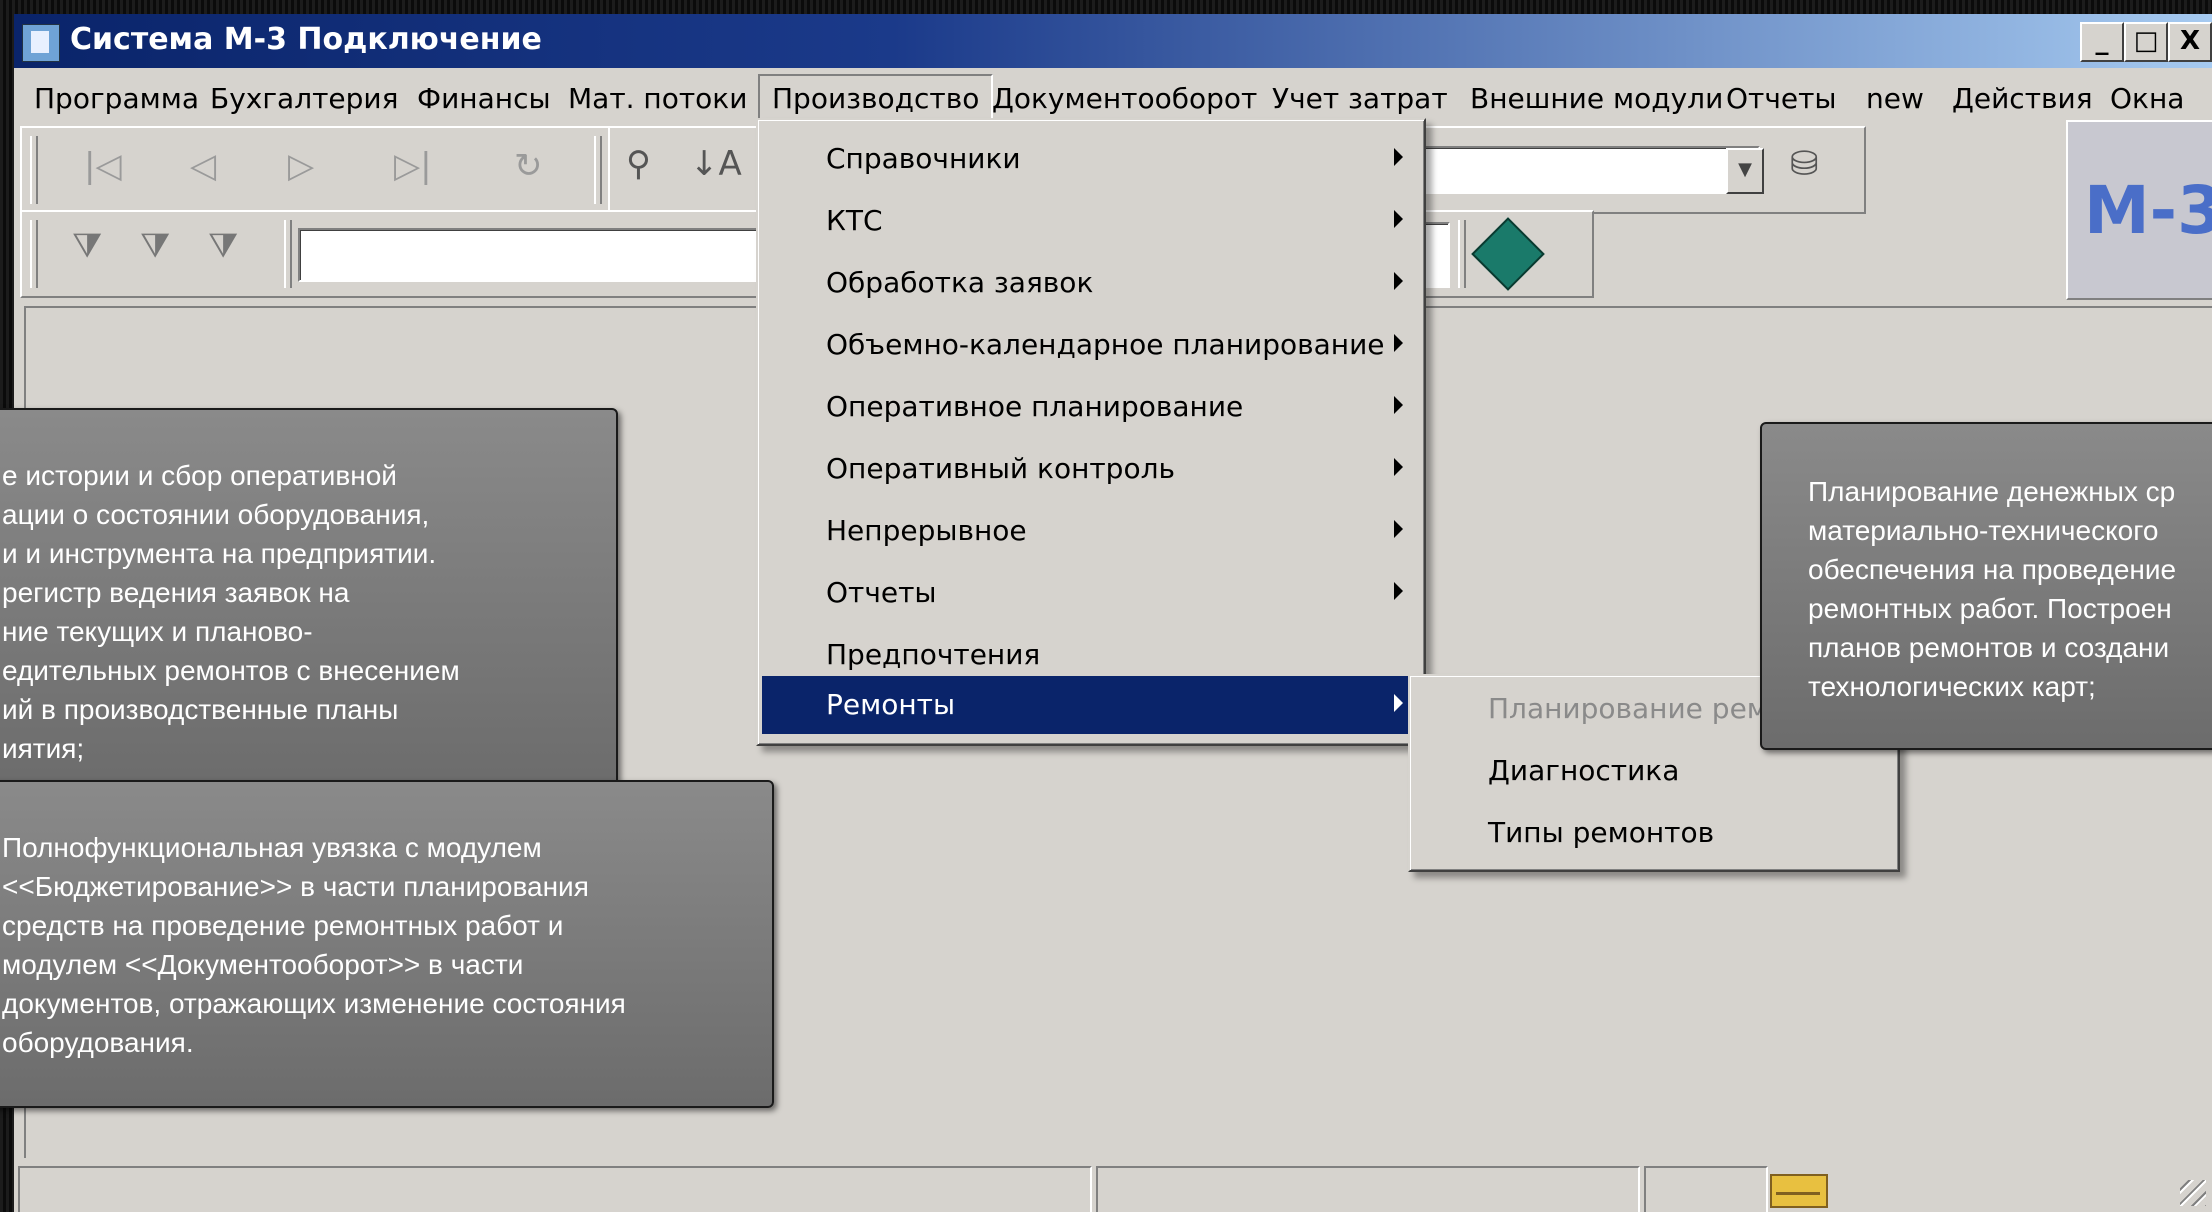  Describe the element at coordinates (316, 170) in the screenshot. I see `navigation-toolbar: |◁ ◁ ▷ ▷| ↻` at that location.